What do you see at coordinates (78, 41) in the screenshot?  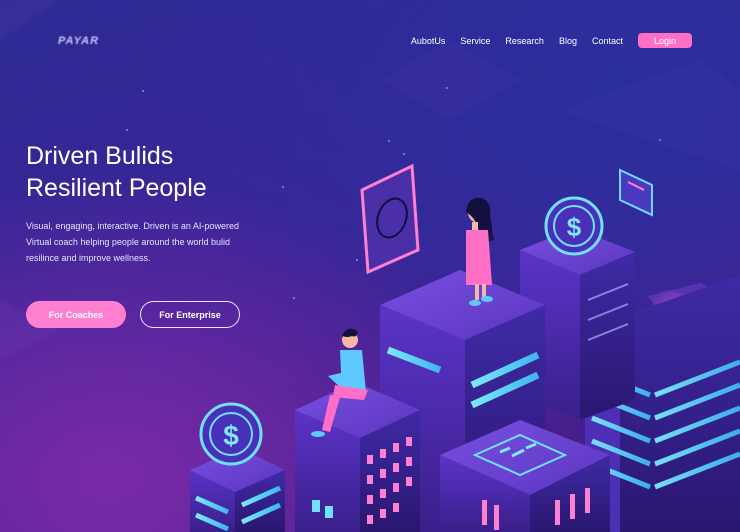 I see `brand-logo: PAYAR` at bounding box center [78, 41].